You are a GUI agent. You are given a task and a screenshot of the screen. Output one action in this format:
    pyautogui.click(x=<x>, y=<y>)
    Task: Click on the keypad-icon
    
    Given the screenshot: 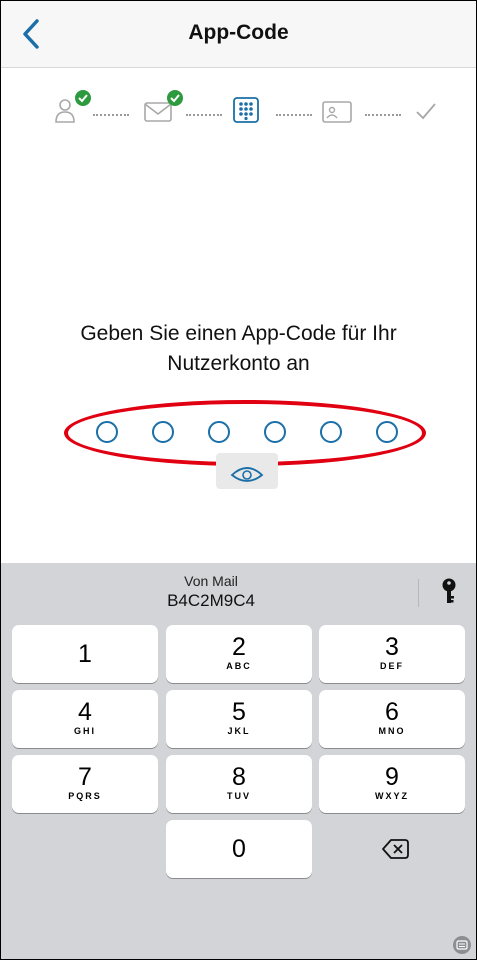 What is the action you would take?
    pyautogui.click(x=246, y=110)
    